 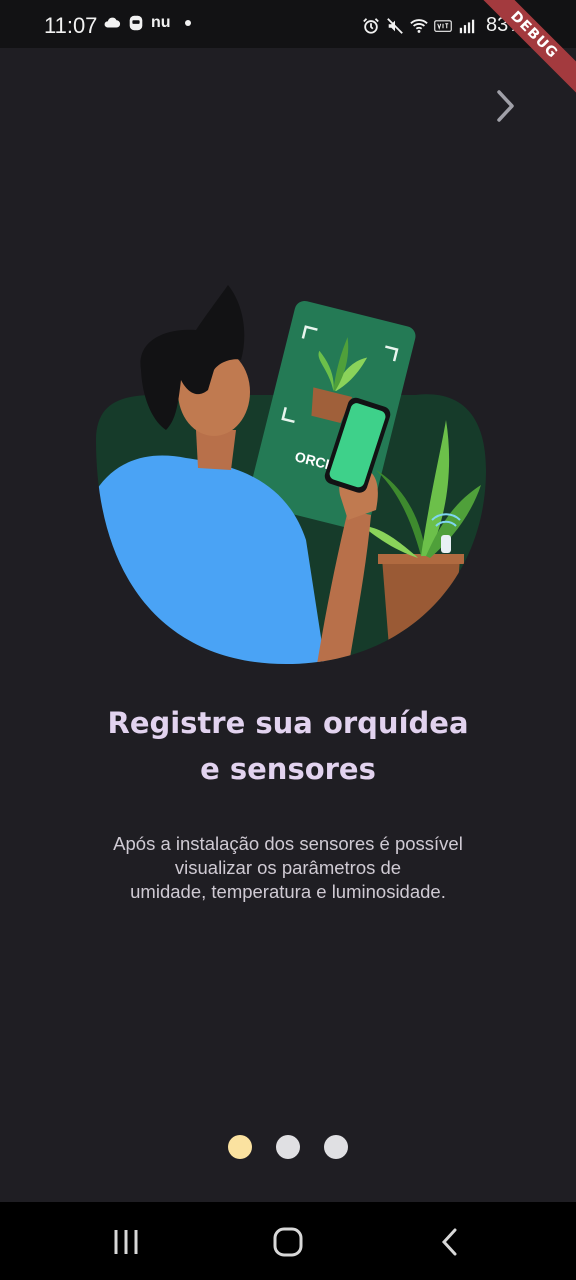 I want to click on page-indicator, so click(x=288, y=1147).